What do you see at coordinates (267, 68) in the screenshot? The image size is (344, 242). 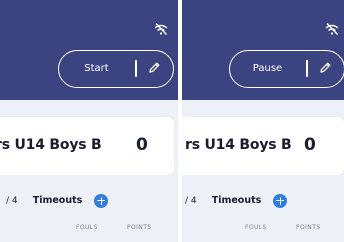 I see `control-button-label: Pause` at bounding box center [267, 68].